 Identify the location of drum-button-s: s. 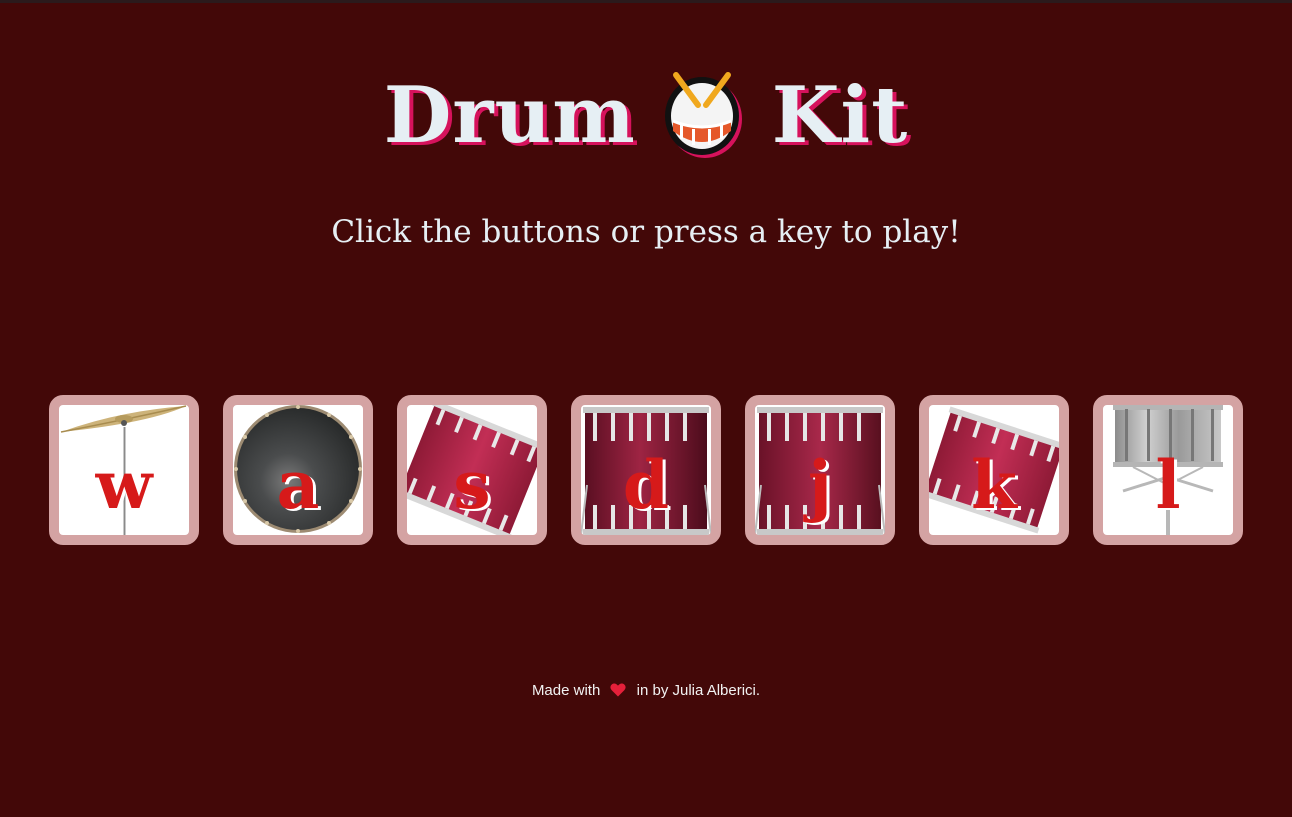
(472, 470).